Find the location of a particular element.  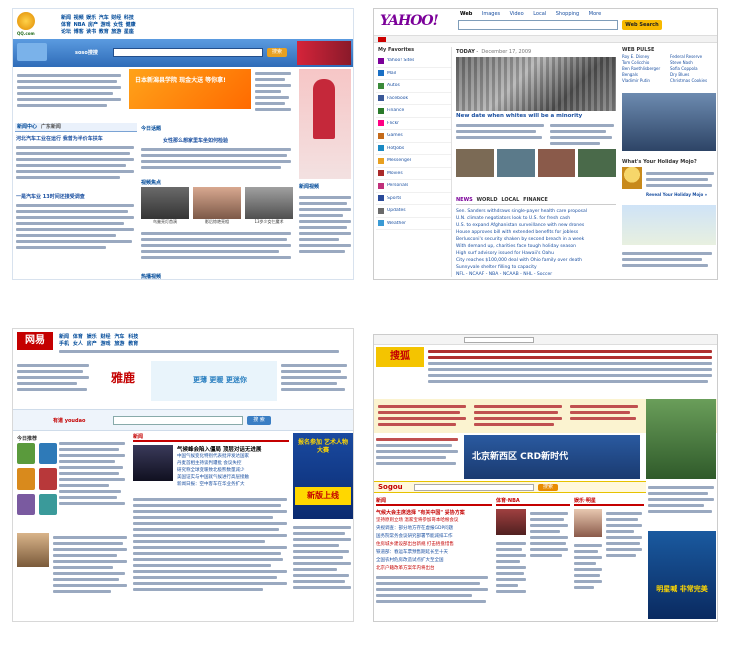

qq-tab-news: 新闻中心 is located at coordinates (27, 127).